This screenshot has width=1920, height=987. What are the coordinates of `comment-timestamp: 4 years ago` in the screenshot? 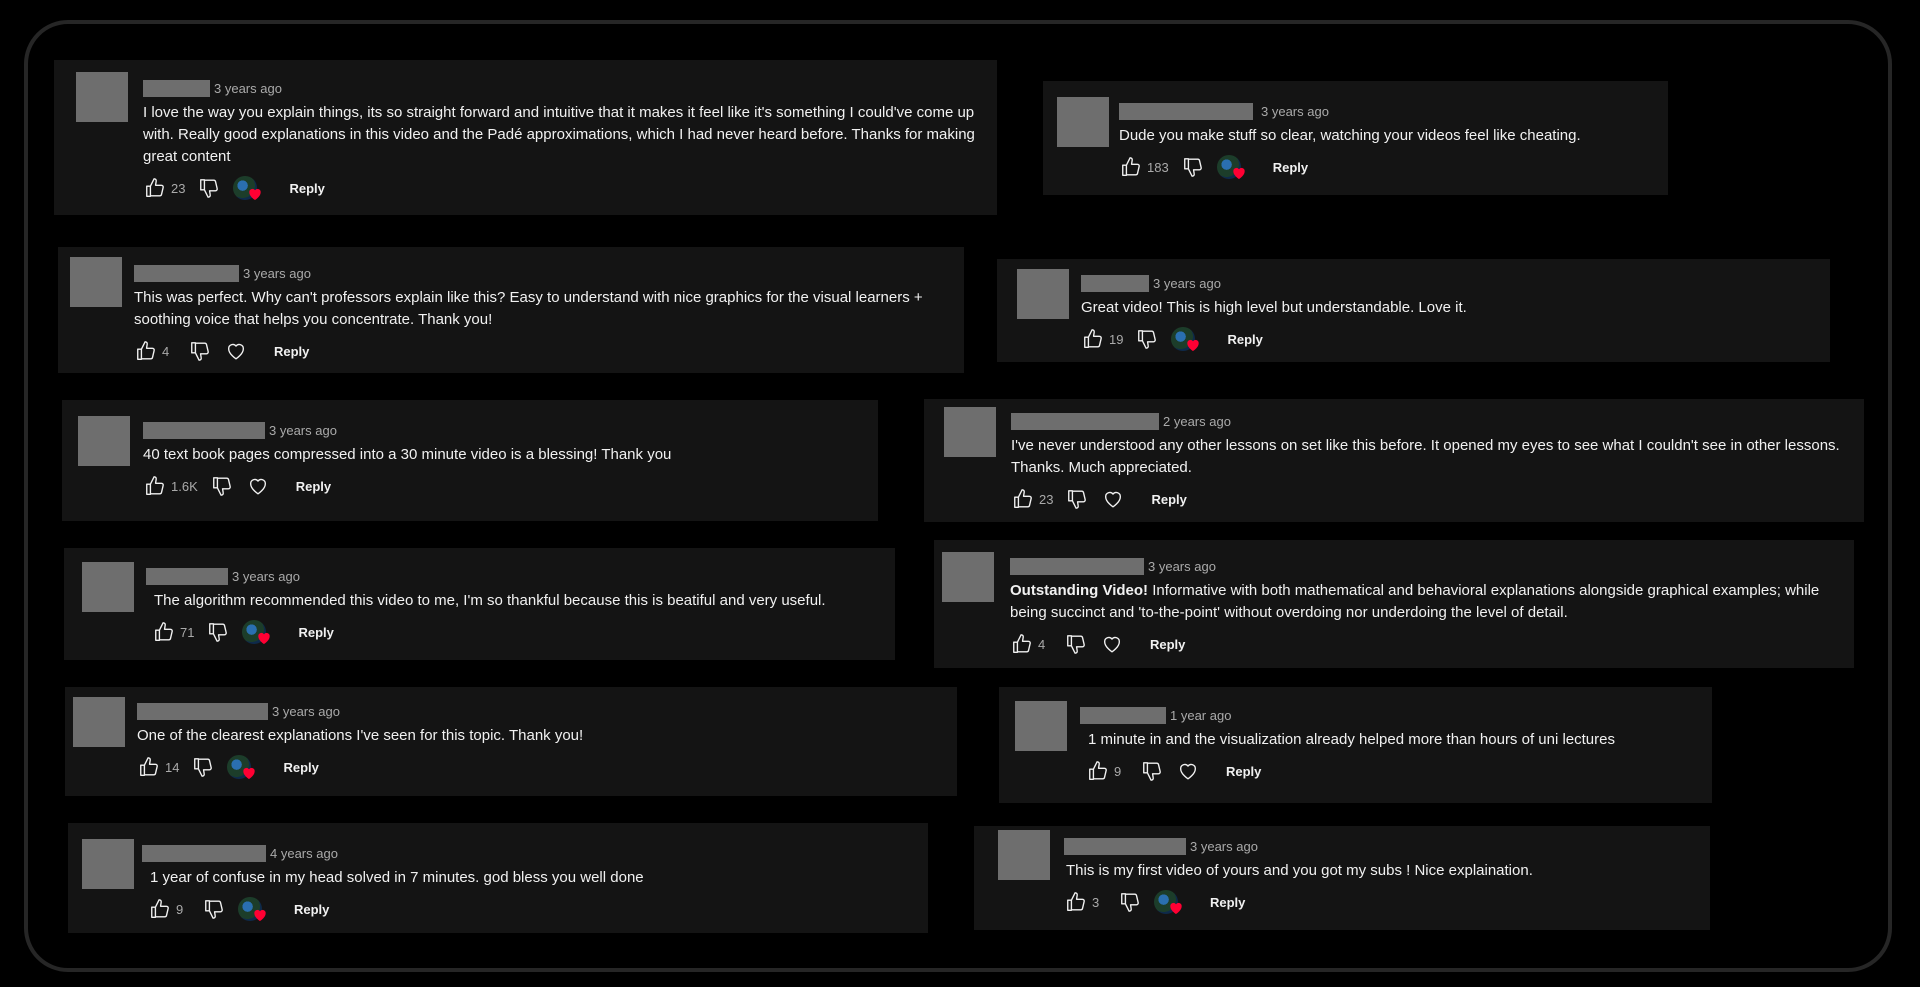 It's located at (304, 853).